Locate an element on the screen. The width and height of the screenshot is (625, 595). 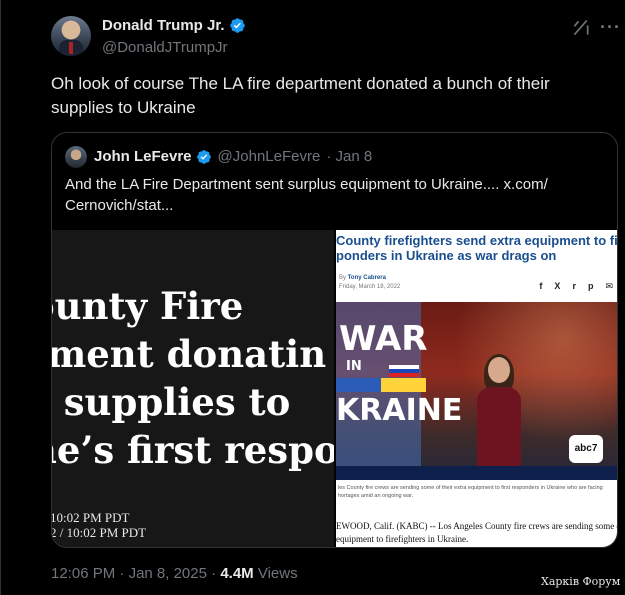
quote-author-row: John LeFevre @JohnLeFevre · Jan 8 is located at coordinates (233, 156).